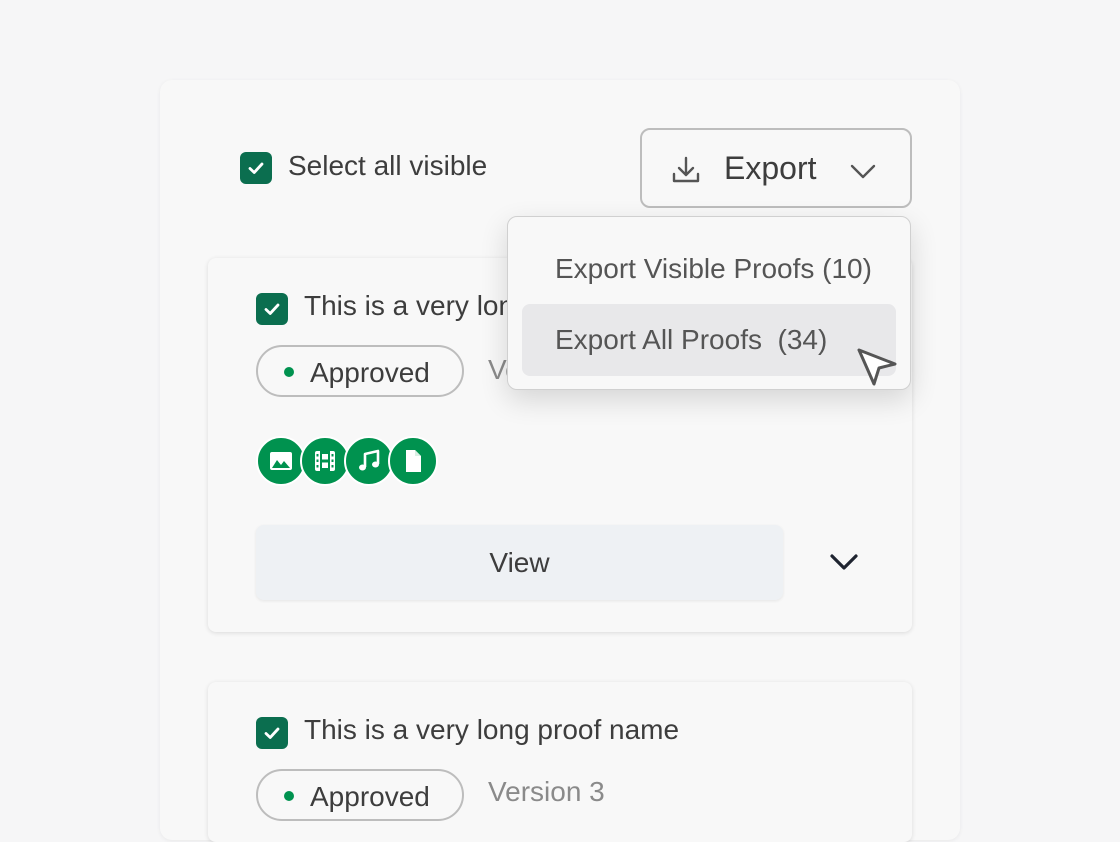  What do you see at coordinates (369, 461) in the screenshot?
I see `music-icon` at bounding box center [369, 461].